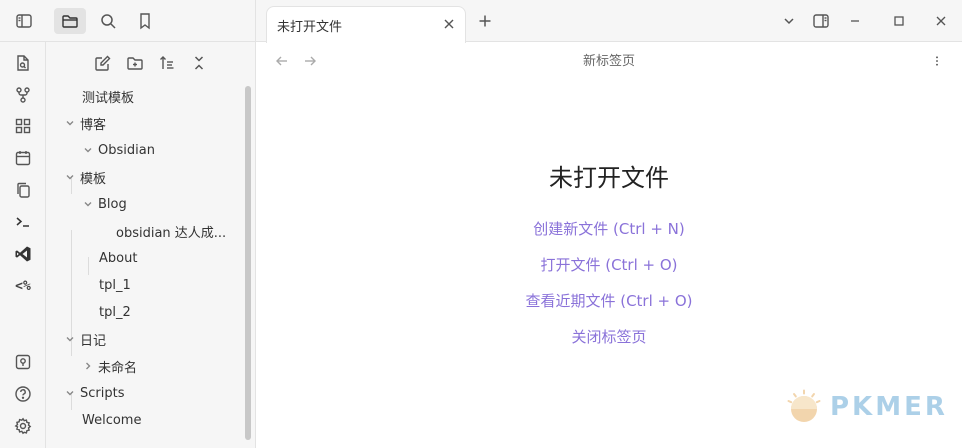 This screenshot has width=962, height=448. I want to click on ribbon-settings-button, so click(23, 426).